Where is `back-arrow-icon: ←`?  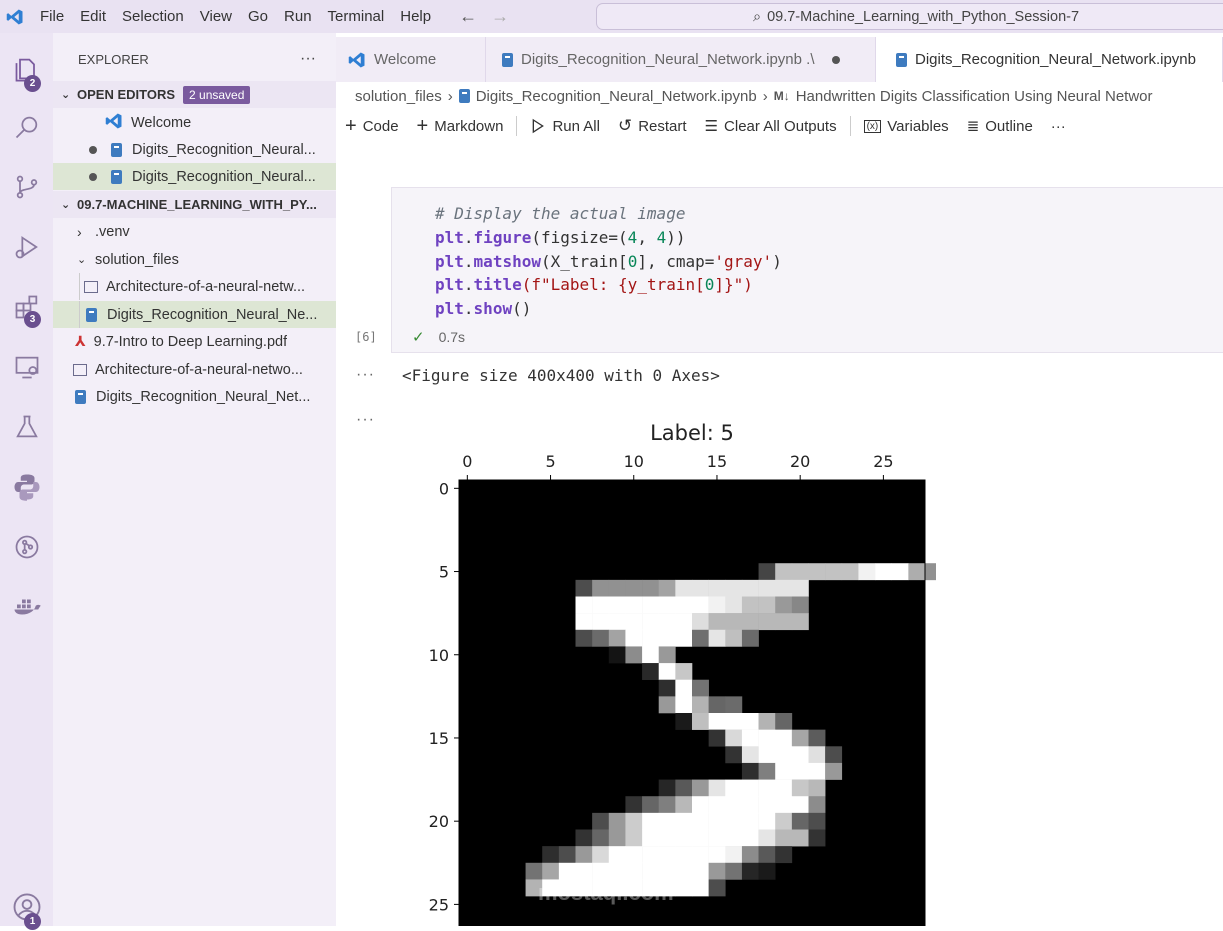
back-arrow-icon: ← is located at coordinates (468, 16).